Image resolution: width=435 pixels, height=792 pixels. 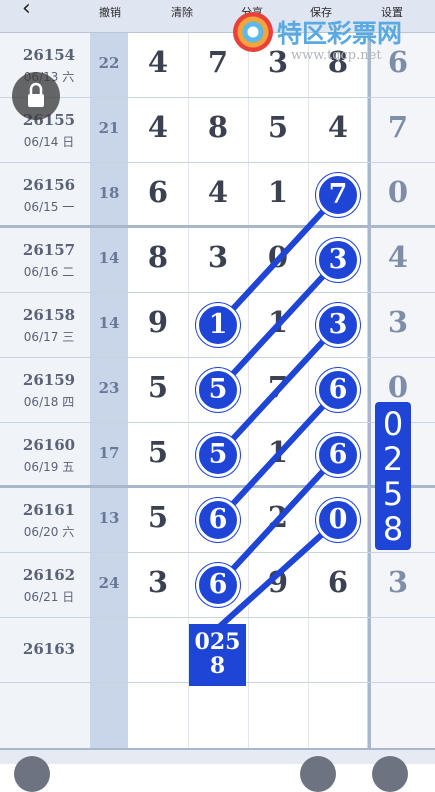 What do you see at coordinates (109, 518) in the screenshot?
I see `sum-value: 13` at bounding box center [109, 518].